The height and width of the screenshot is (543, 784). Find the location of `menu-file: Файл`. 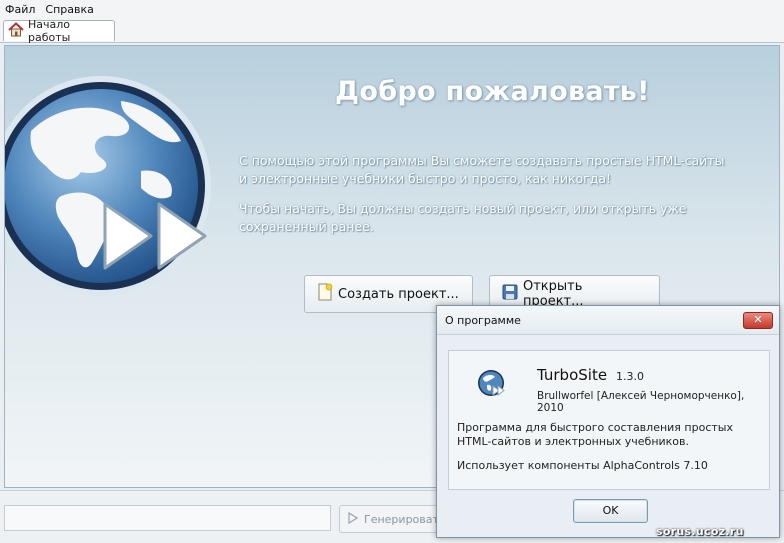

menu-file: Файл is located at coordinates (20, 9).